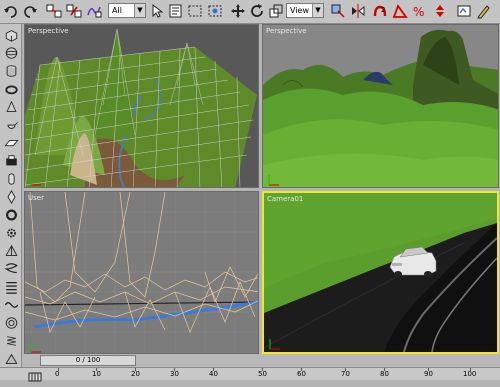 The height and width of the screenshot is (387, 500). What do you see at coordinates (11, 107) in the screenshot?
I see `create-cone-icon` at bounding box center [11, 107].